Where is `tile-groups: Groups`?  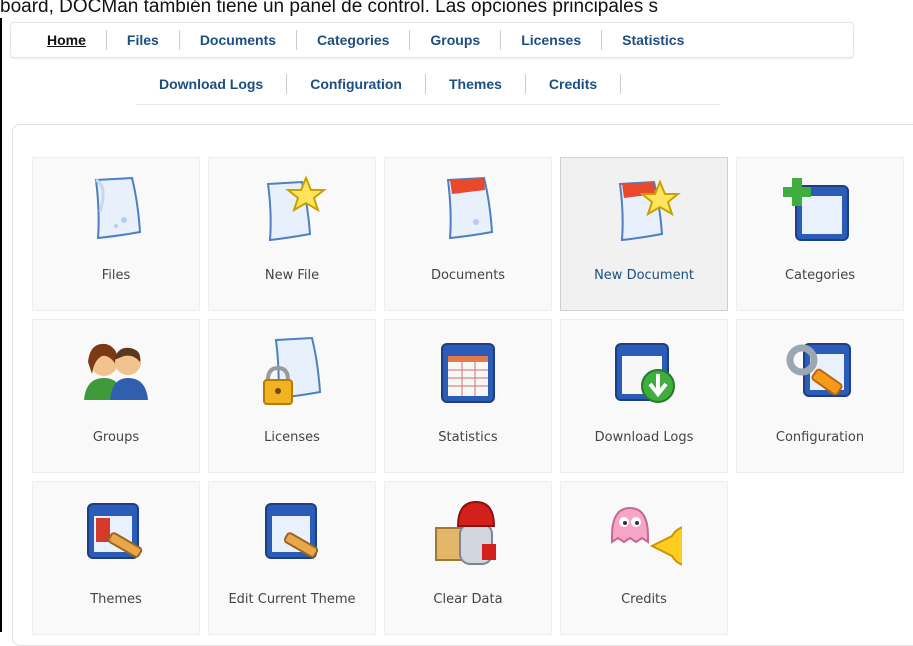
tile-groups: Groups is located at coordinates (116, 396).